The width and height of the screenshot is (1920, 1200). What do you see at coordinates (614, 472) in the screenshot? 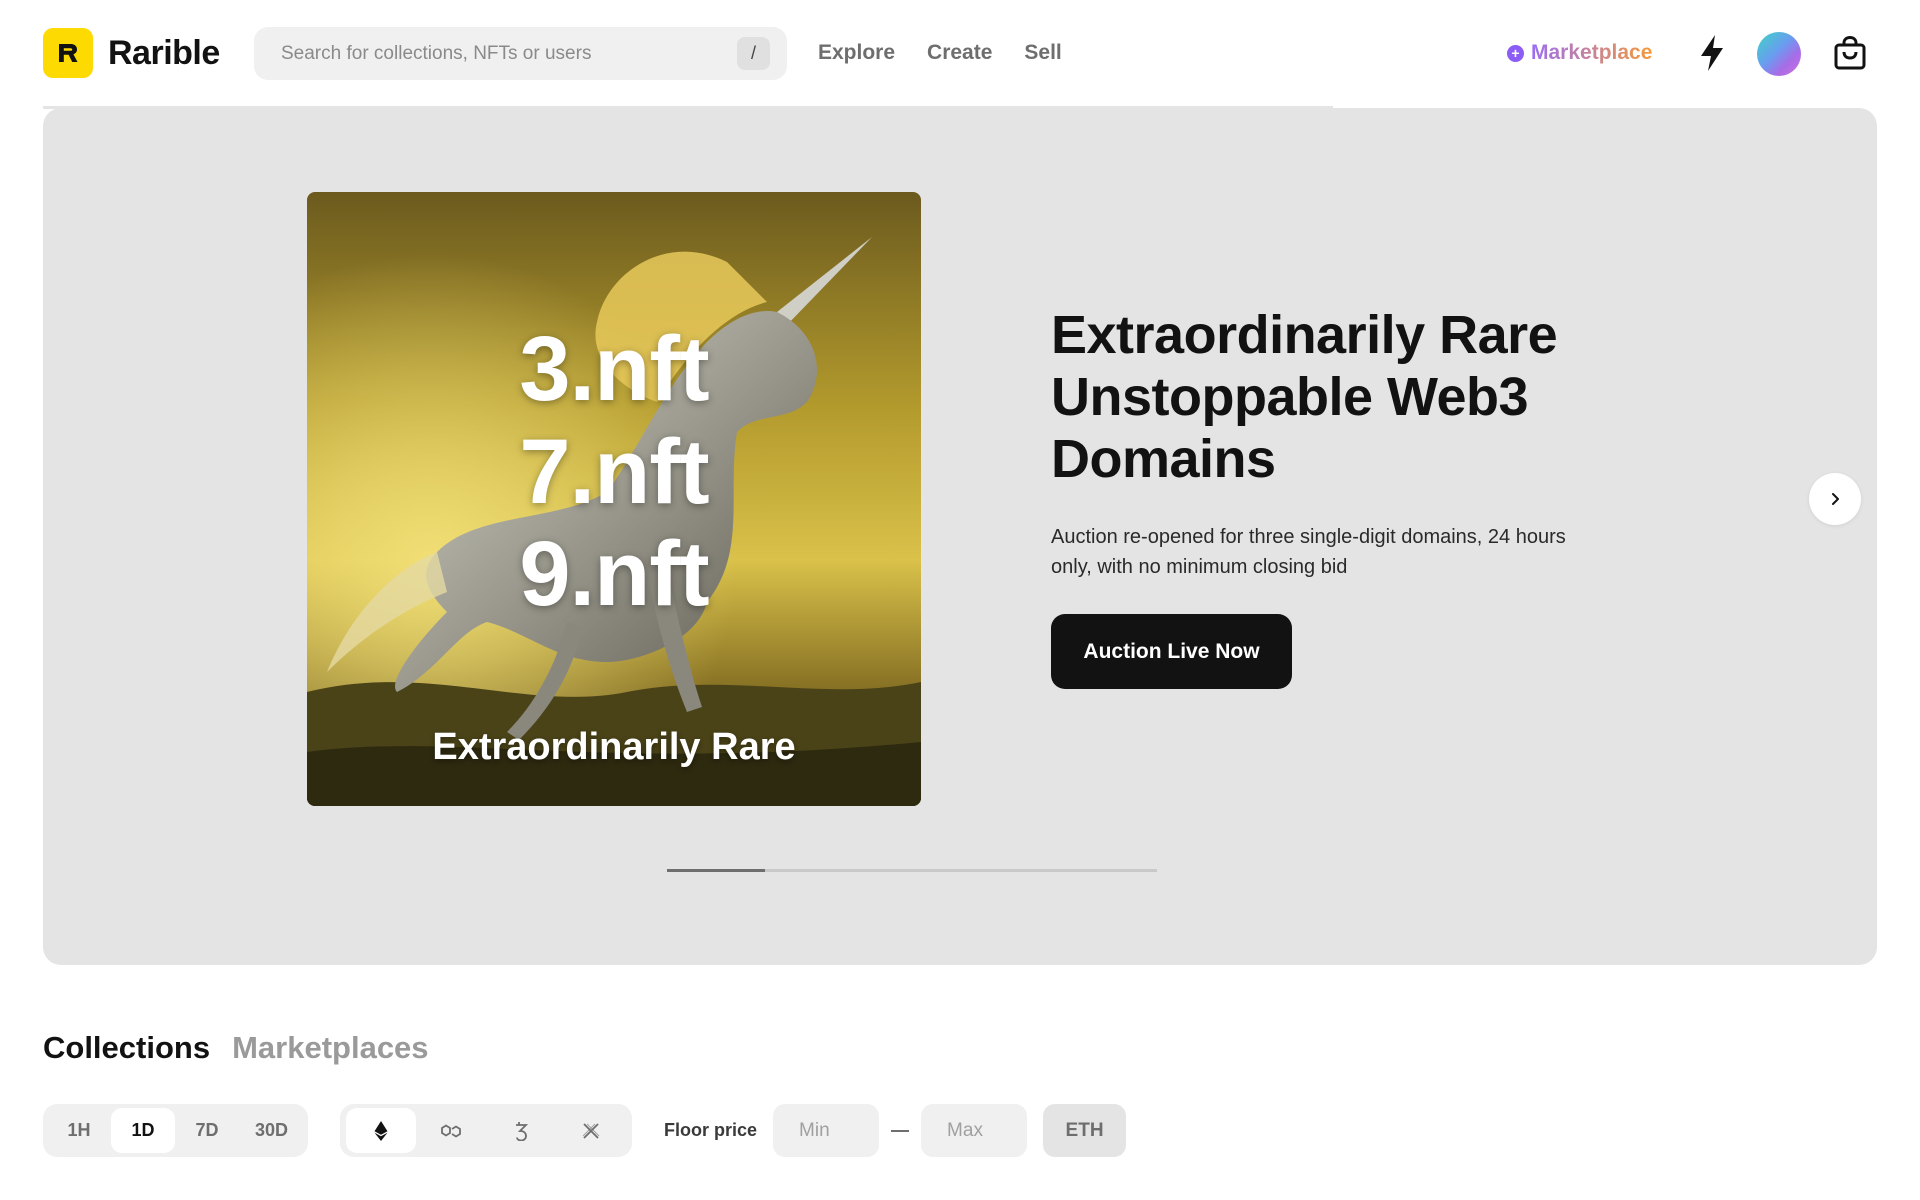
I see `artwork-domain-7: 7.nft` at bounding box center [614, 472].